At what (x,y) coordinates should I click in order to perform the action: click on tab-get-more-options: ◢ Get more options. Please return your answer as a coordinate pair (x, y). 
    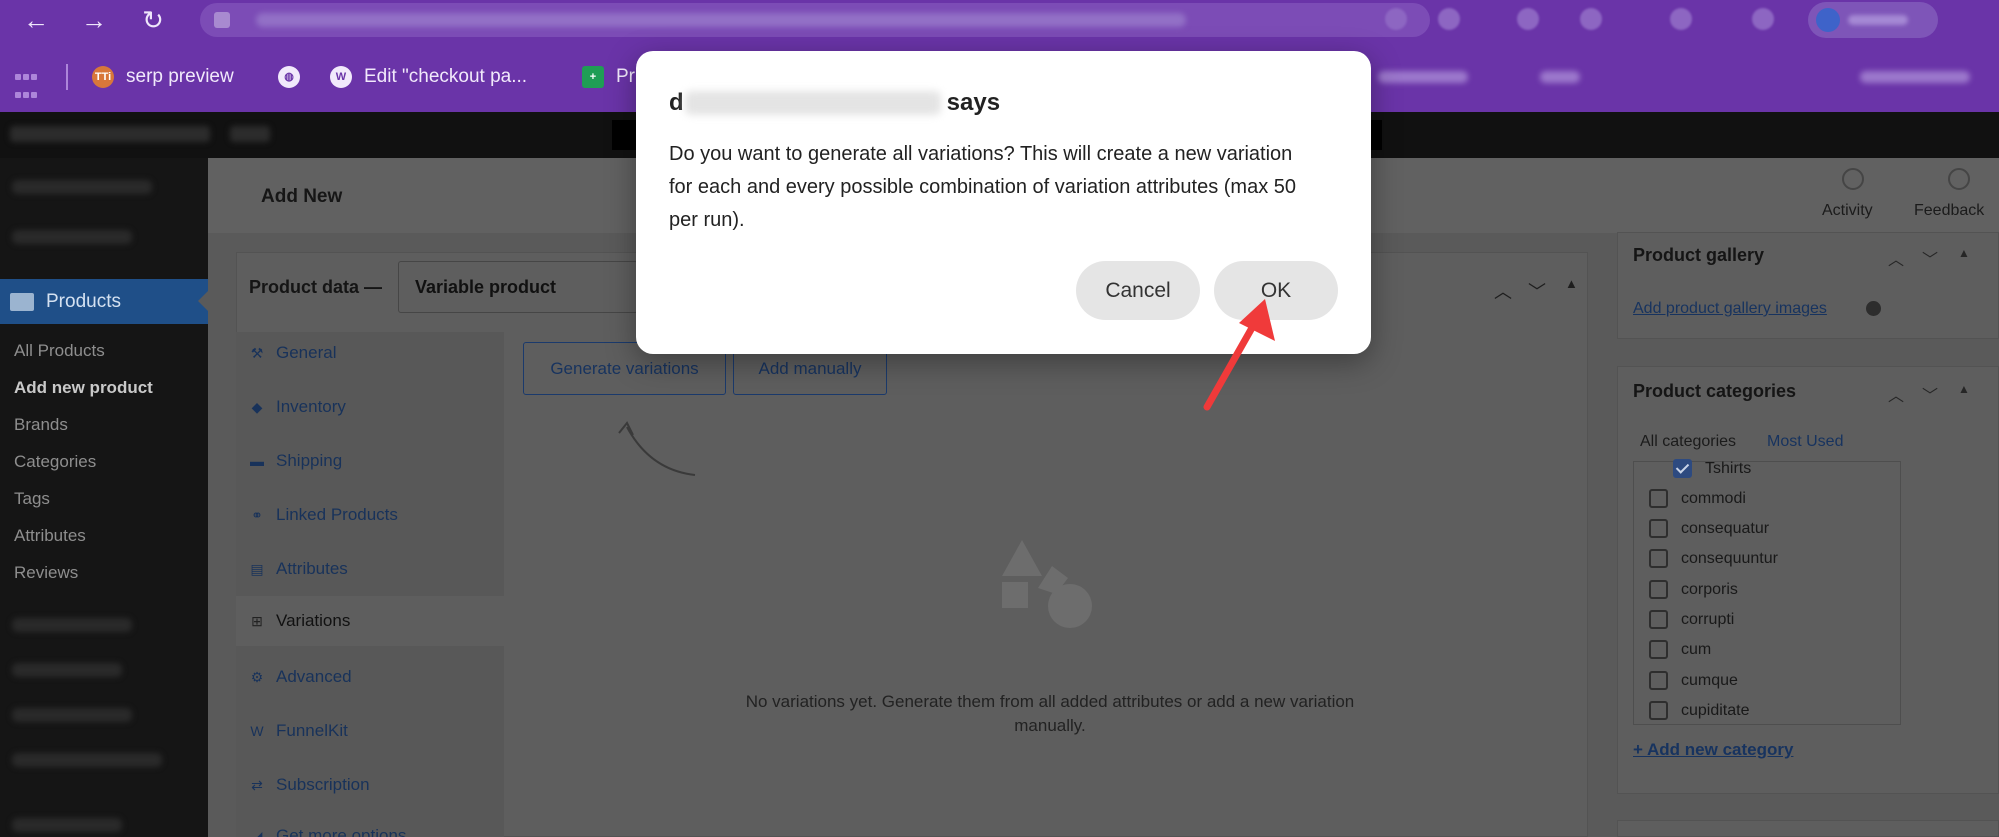
    Looking at the image, I should click on (327, 831).